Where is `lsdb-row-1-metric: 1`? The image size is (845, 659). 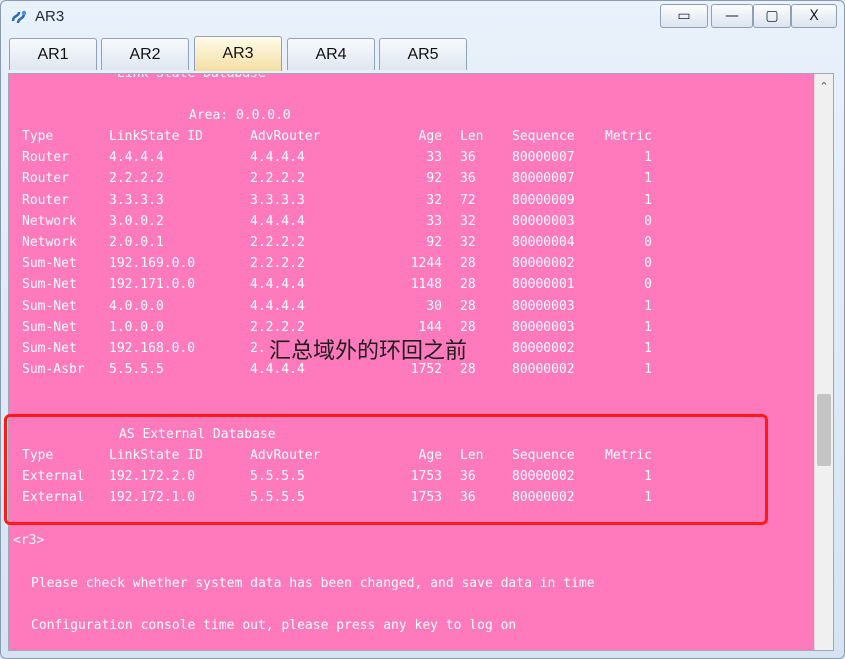 lsdb-row-1-metric: 1 is located at coordinates (648, 179).